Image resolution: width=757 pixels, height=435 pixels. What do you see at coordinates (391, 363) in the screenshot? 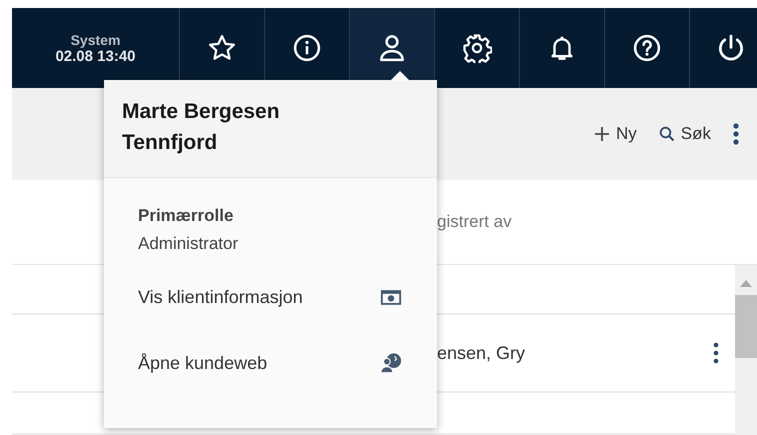
I see `person-globe-icon` at bounding box center [391, 363].